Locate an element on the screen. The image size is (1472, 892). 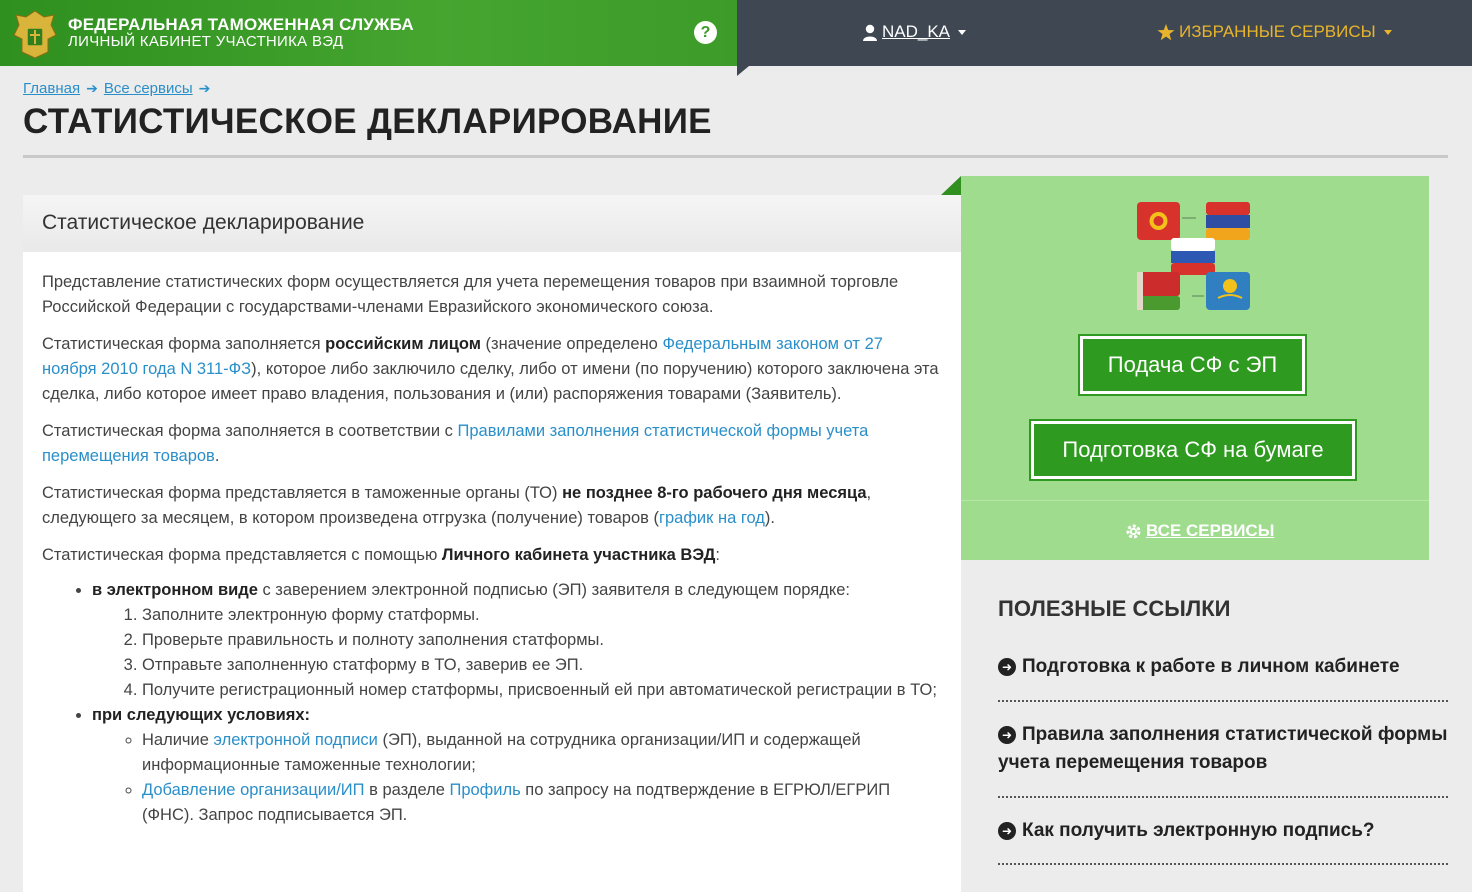
panel-corner is located at coordinates (951, 185).